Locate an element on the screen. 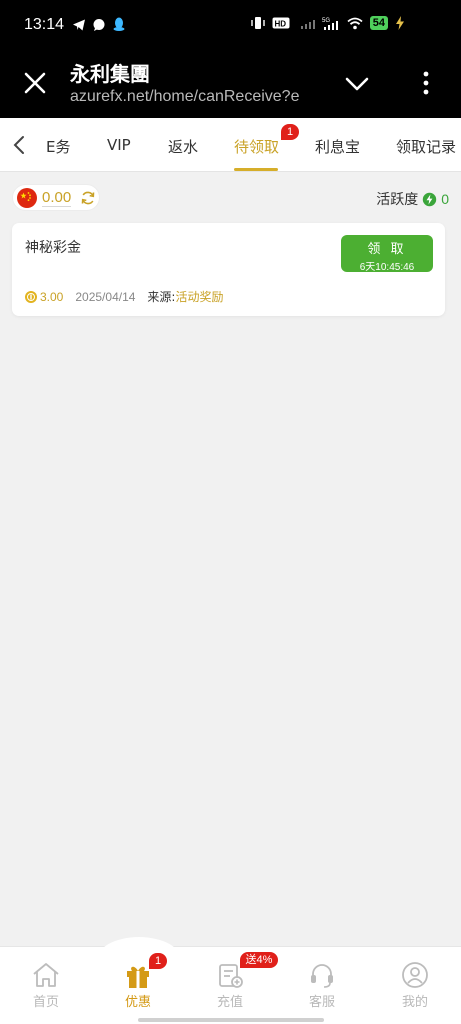 This screenshot has height=1024, width=461. balance-pill: 0.00 is located at coordinates (56, 197).